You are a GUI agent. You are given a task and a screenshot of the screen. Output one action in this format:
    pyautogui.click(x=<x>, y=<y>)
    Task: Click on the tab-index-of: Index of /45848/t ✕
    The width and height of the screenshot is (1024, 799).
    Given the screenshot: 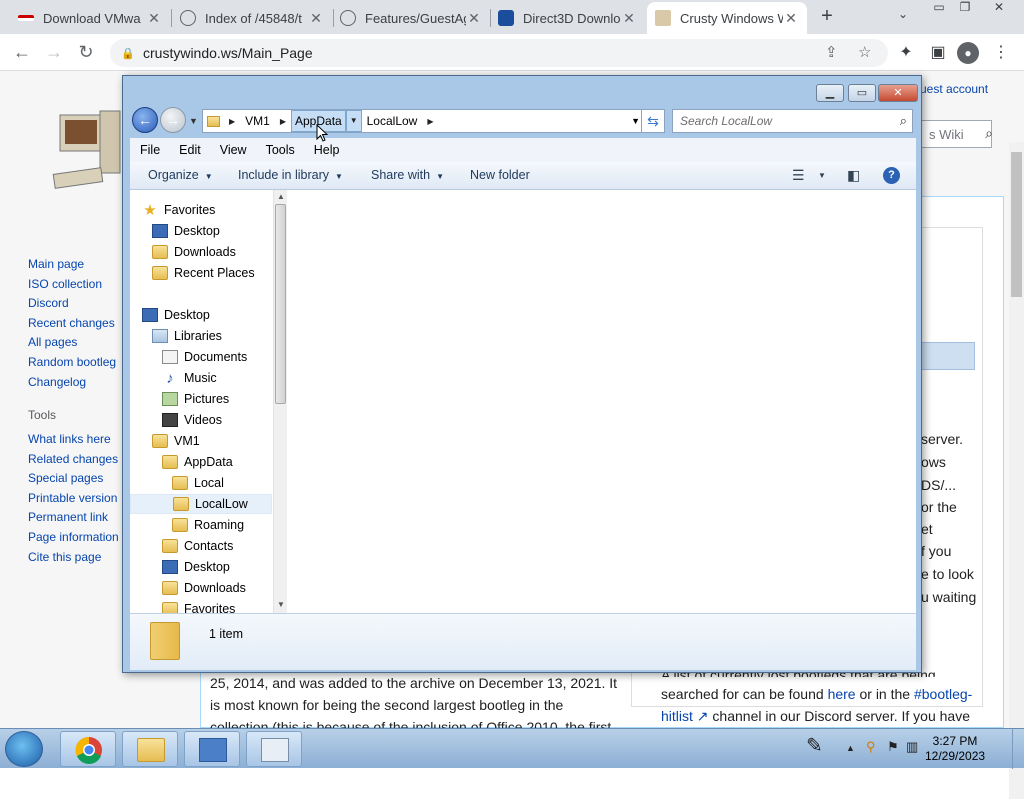 What is the action you would take?
    pyautogui.click(x=252, y=18)
    